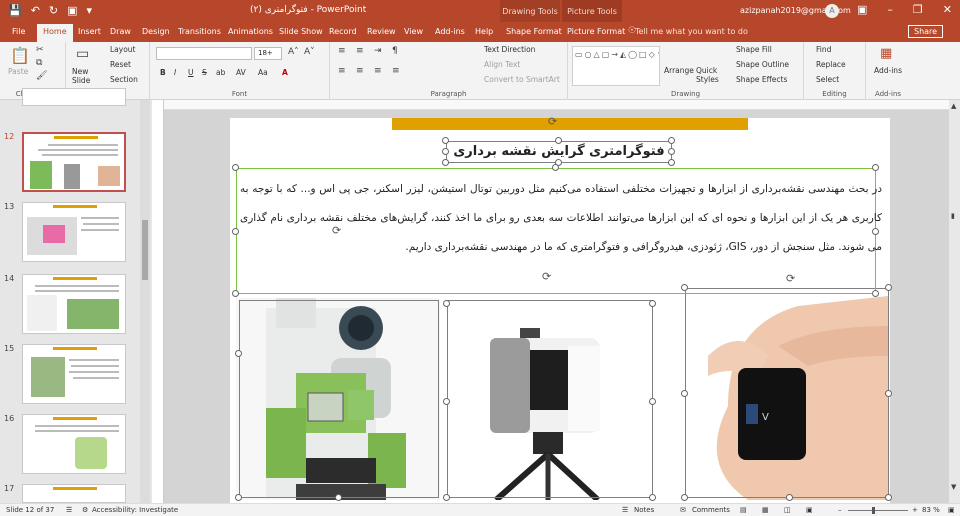 This screenshot has width=960, height=516. I want to click on scroll-thumb-icon: ▮, so click(953, 216).